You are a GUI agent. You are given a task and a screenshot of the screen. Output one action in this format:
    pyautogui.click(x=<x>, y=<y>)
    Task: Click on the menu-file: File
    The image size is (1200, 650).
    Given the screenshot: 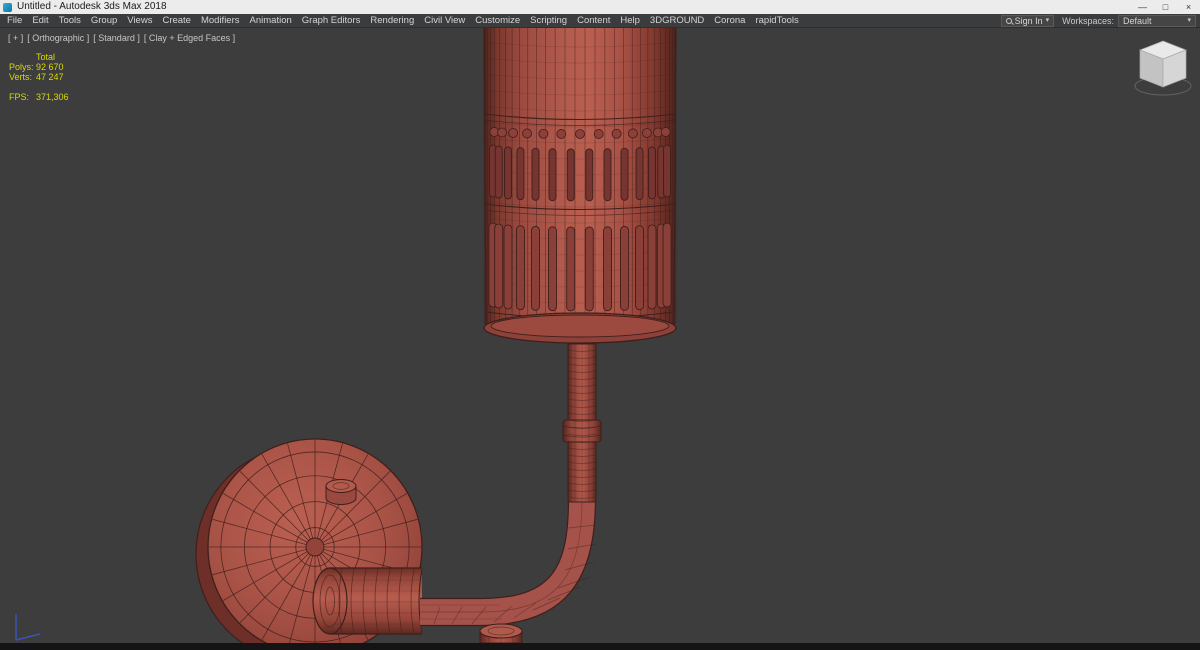 What is the action you would take?
    pyautogui.click(x=14, y=21)
    